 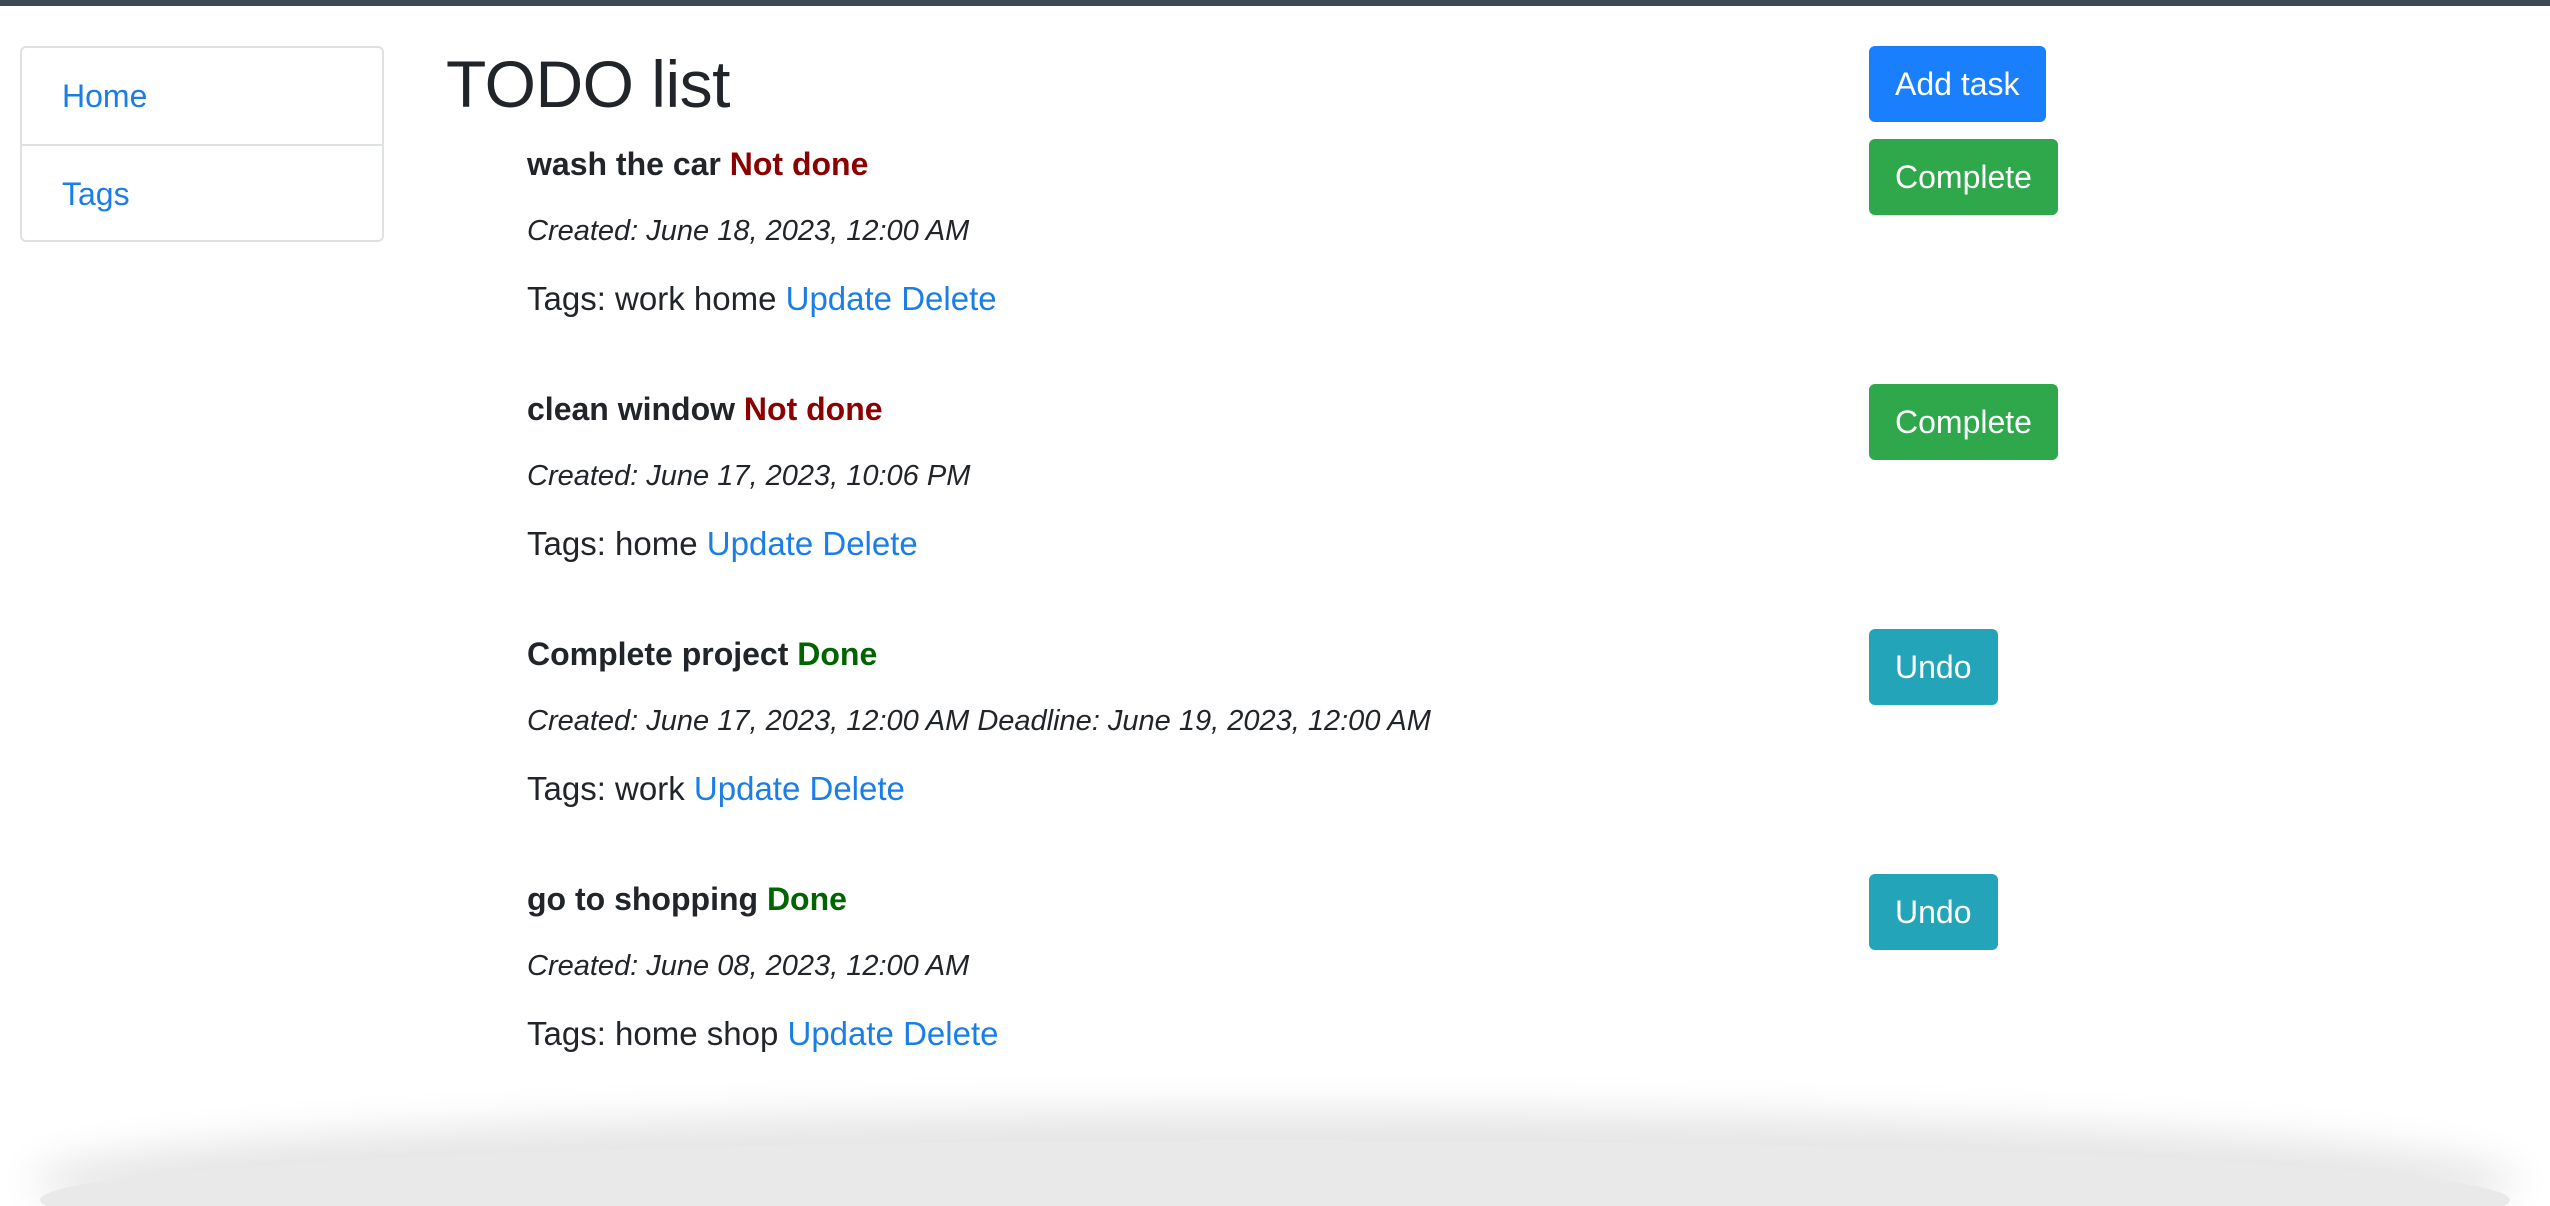 I want to click on task-title: Complete project, so click(x=658, y=654).